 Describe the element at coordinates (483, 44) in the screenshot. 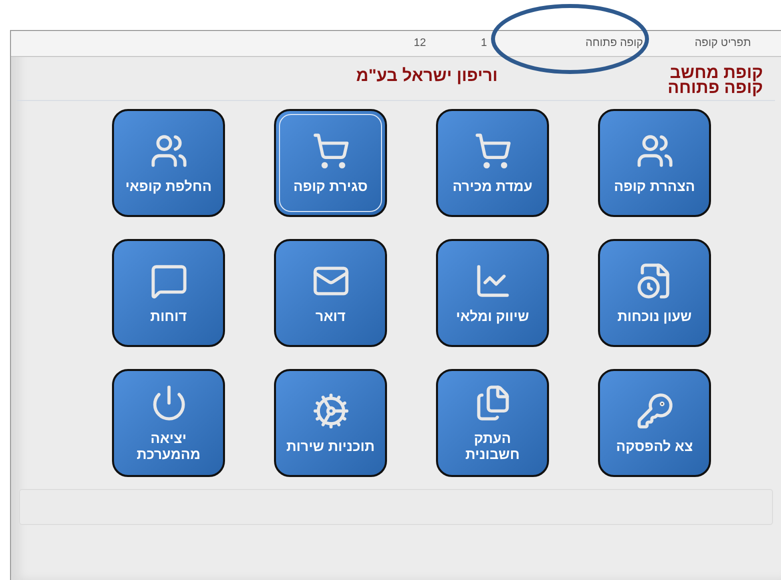

I see `top-bar-text: 1` at that location.